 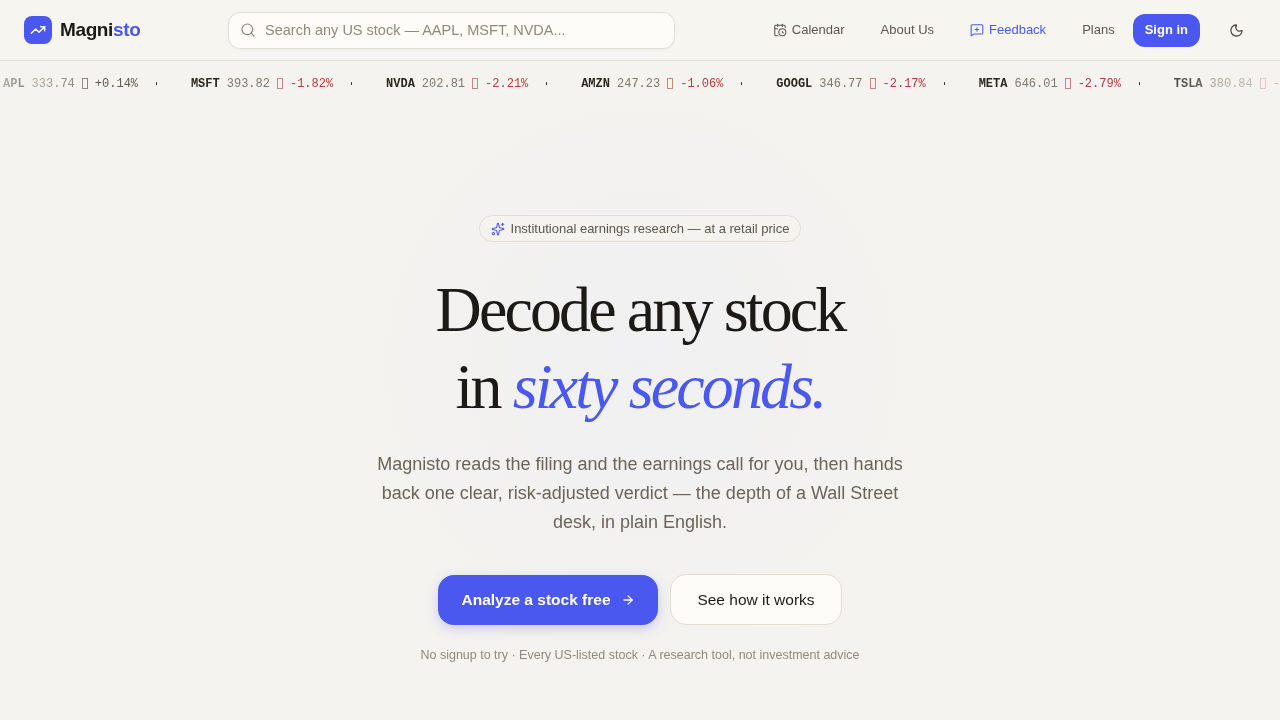 What do you see at coordinates (443, 84) in the screenshot?
I see `ticker-price: 202.81` at bounding box center [443, 84].